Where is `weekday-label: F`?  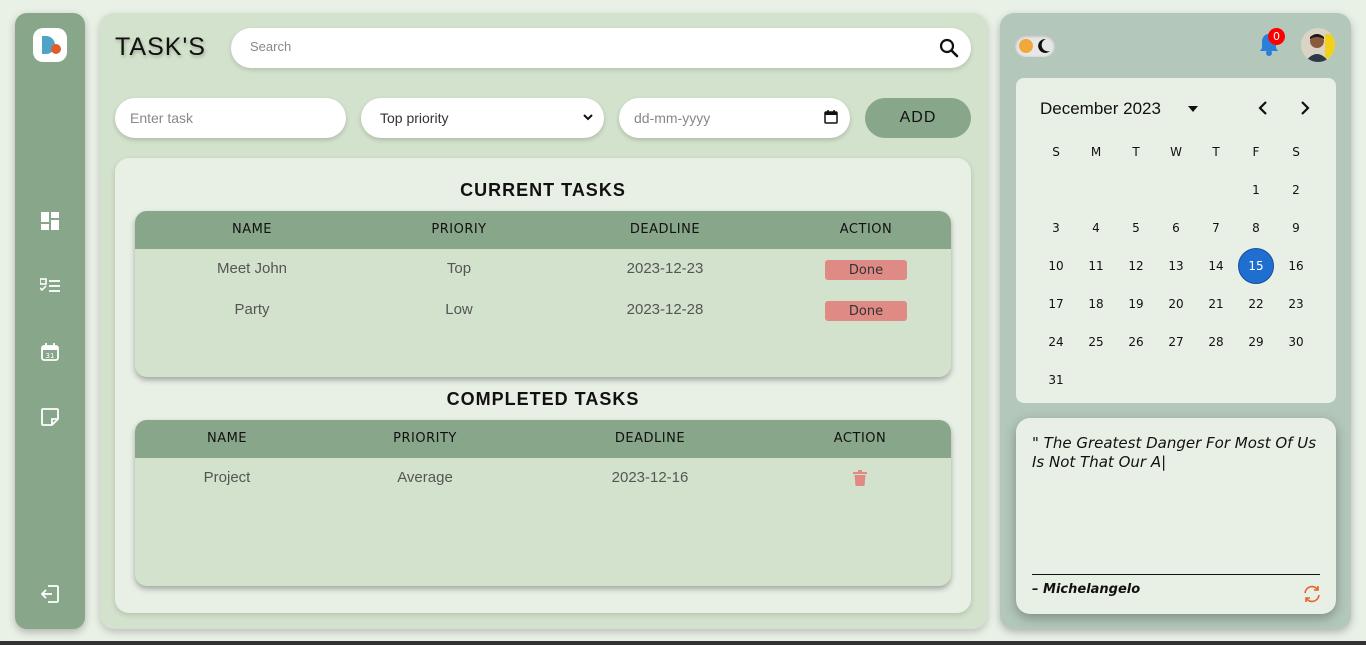 weekday-label: F is located at coordinates (1256, 152).